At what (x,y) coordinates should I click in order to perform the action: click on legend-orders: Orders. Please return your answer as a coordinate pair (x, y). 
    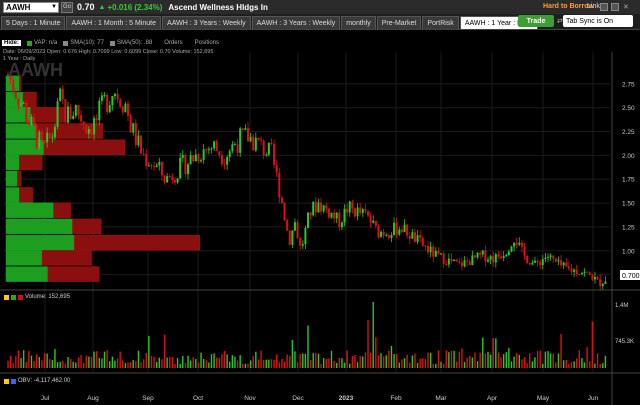
    Looking at the image, I should click on (173, 43).